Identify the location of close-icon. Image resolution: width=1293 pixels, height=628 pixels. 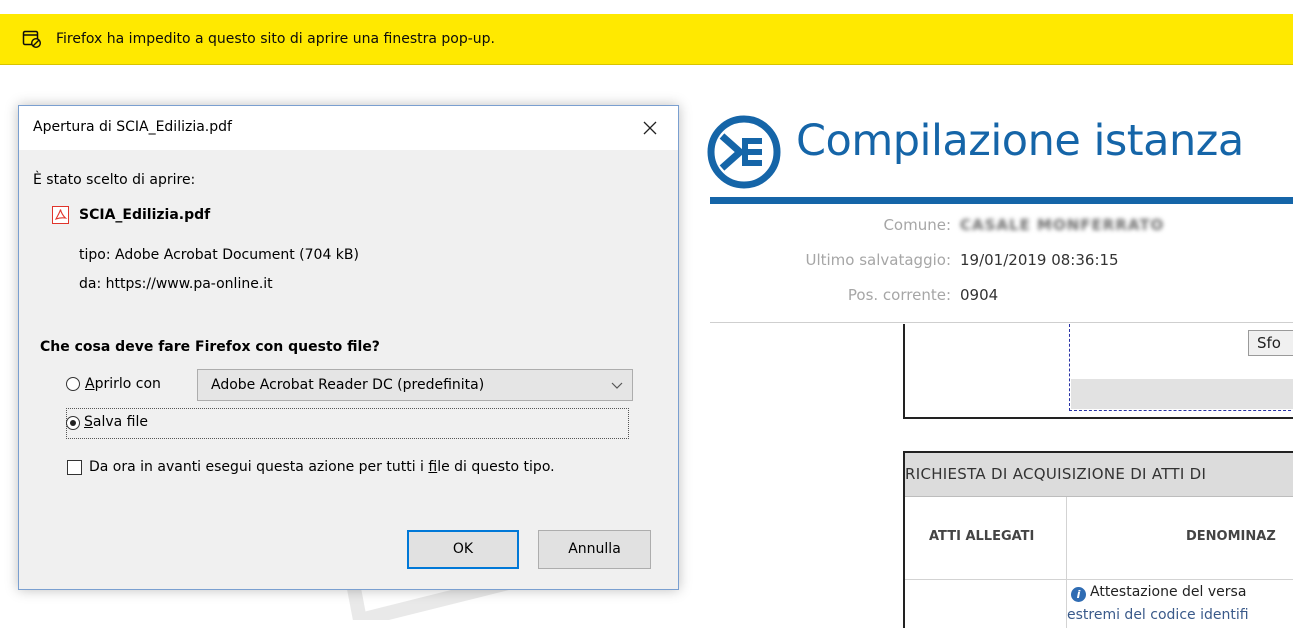
(650, 128).